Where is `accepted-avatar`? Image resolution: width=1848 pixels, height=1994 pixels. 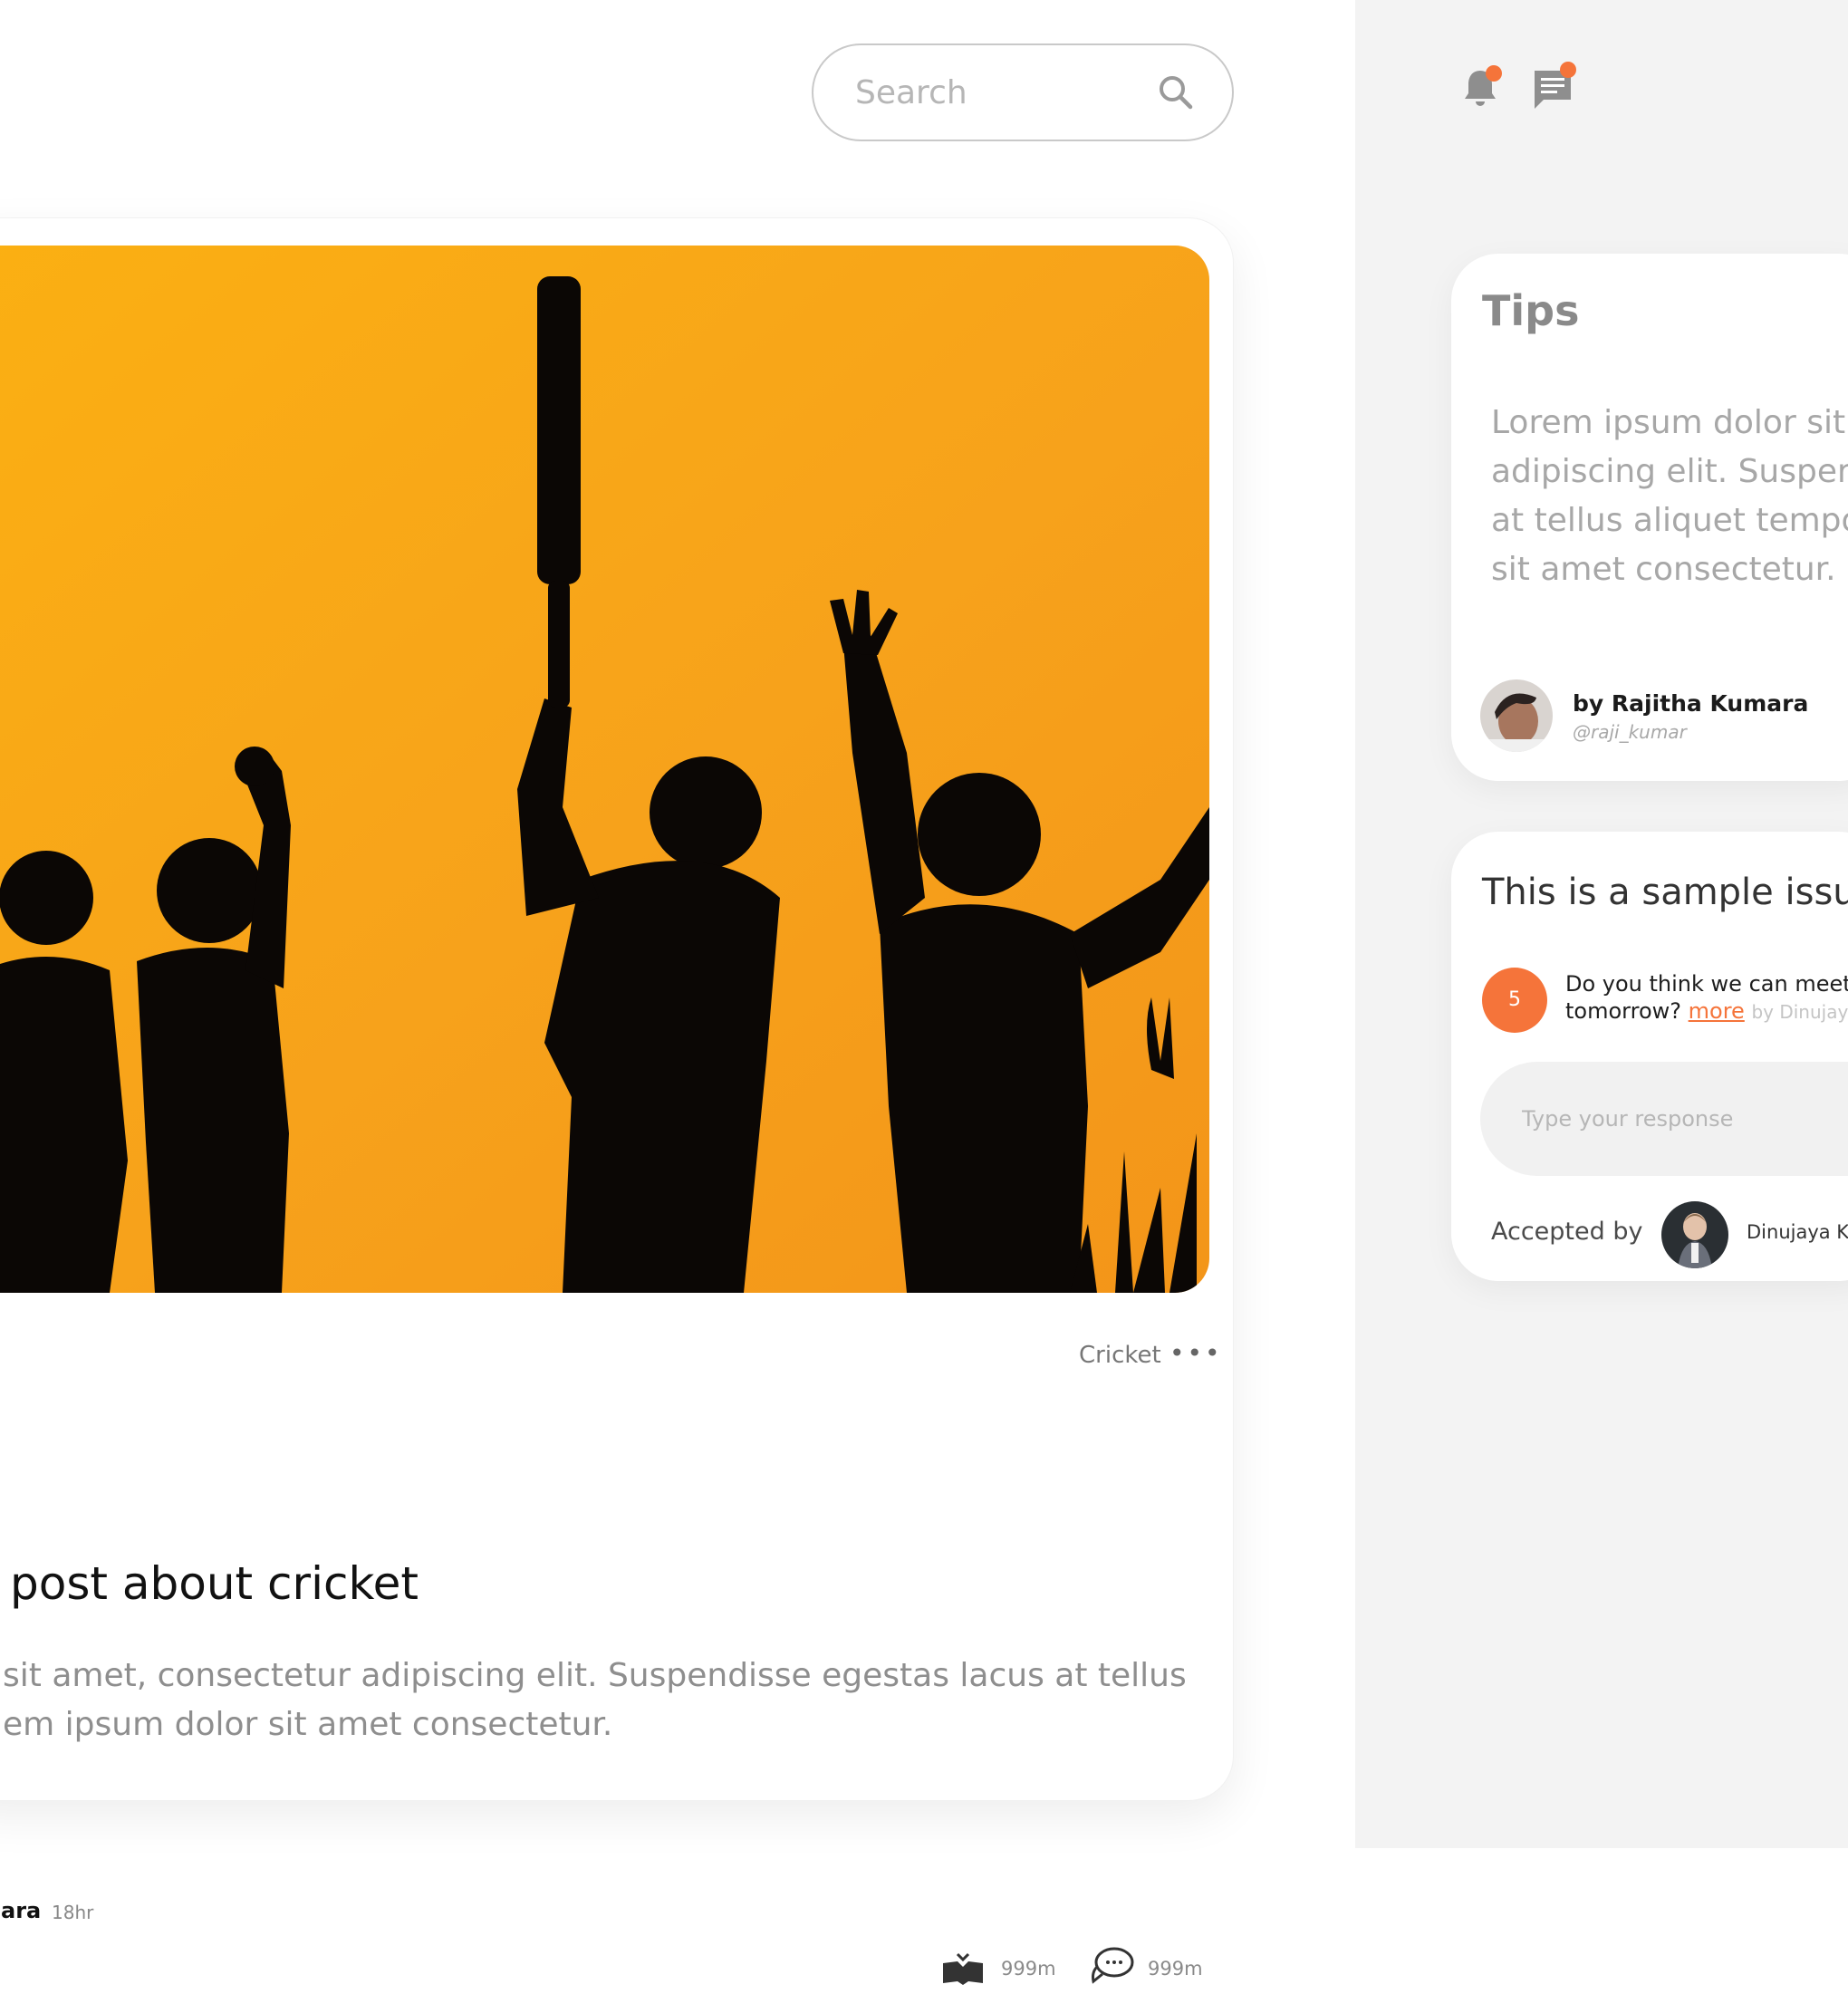
accepted-avatar is located at coordinates (1694, 1234).